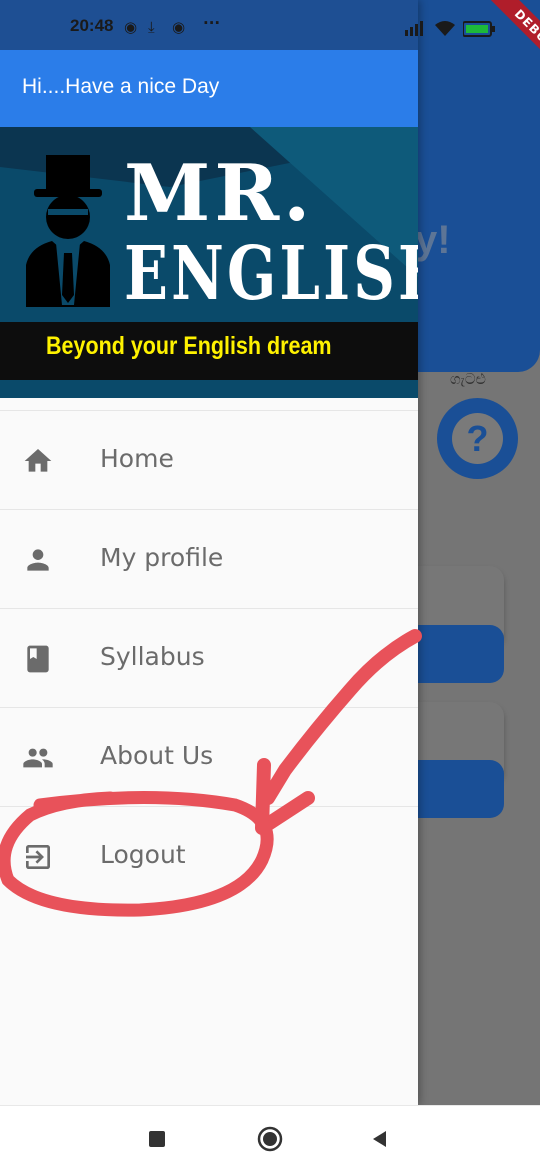 The image size is (540, 1171). What do you see at coordinates (157, 755) in the screenshot?
I see `drawer-item-label: About Us` at bounding box center [157, 755].